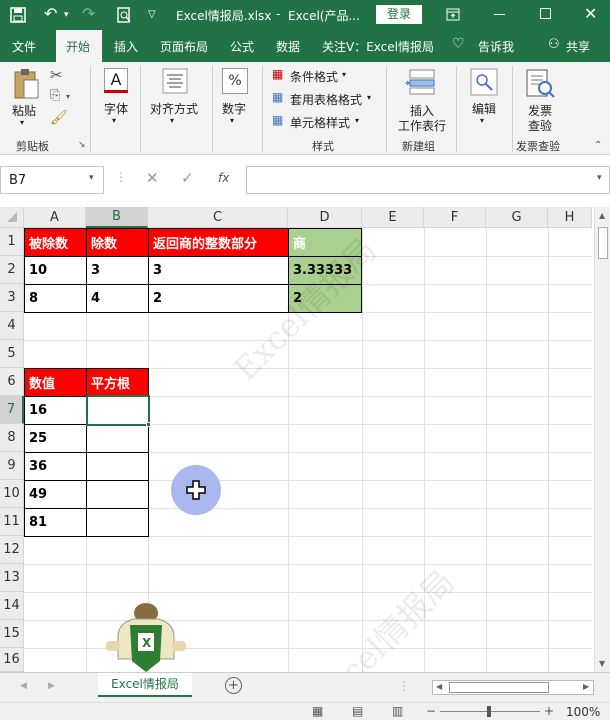 This screenshot has height=722, width=610. What do you see at coordinates (499, 687) in the screenshot?
I see `horizontal-scroll-thumb` at bounding box center [499, 687].